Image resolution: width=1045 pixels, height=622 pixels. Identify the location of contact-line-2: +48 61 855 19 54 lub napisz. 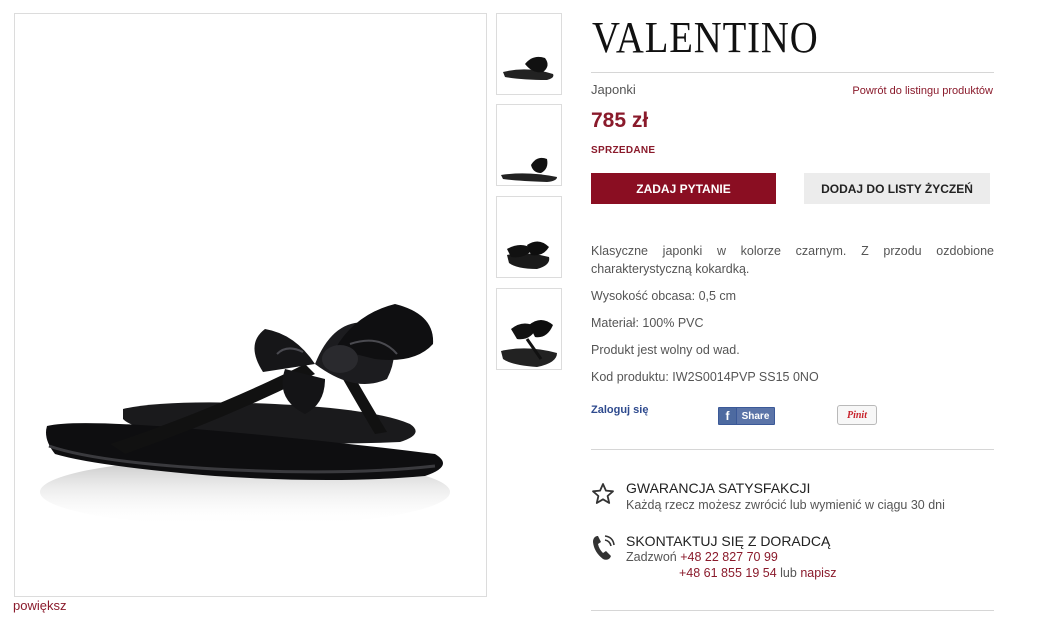
(757, 573).